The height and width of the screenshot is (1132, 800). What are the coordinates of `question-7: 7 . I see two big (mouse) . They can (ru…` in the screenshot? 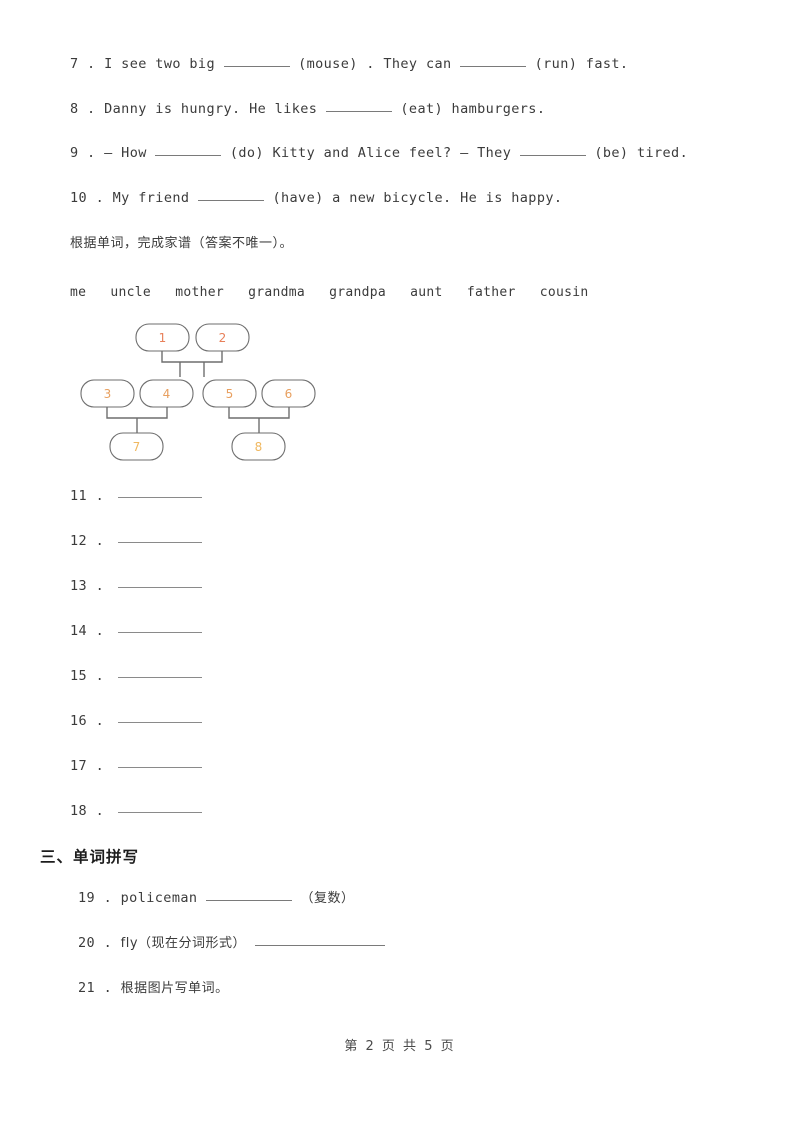 It's located at (349, 64).